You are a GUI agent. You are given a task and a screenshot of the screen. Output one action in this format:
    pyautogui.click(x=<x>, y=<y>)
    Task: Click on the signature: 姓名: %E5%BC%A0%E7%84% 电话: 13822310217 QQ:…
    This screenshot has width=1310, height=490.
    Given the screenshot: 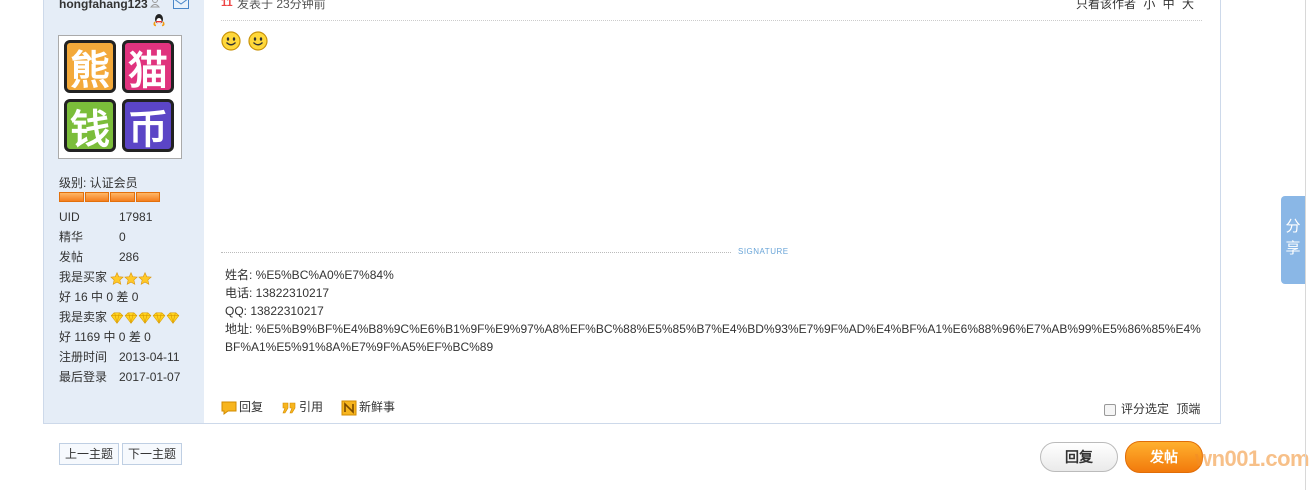 What is the action you would take?
    pyautogui.click(x=715, y=311)
    